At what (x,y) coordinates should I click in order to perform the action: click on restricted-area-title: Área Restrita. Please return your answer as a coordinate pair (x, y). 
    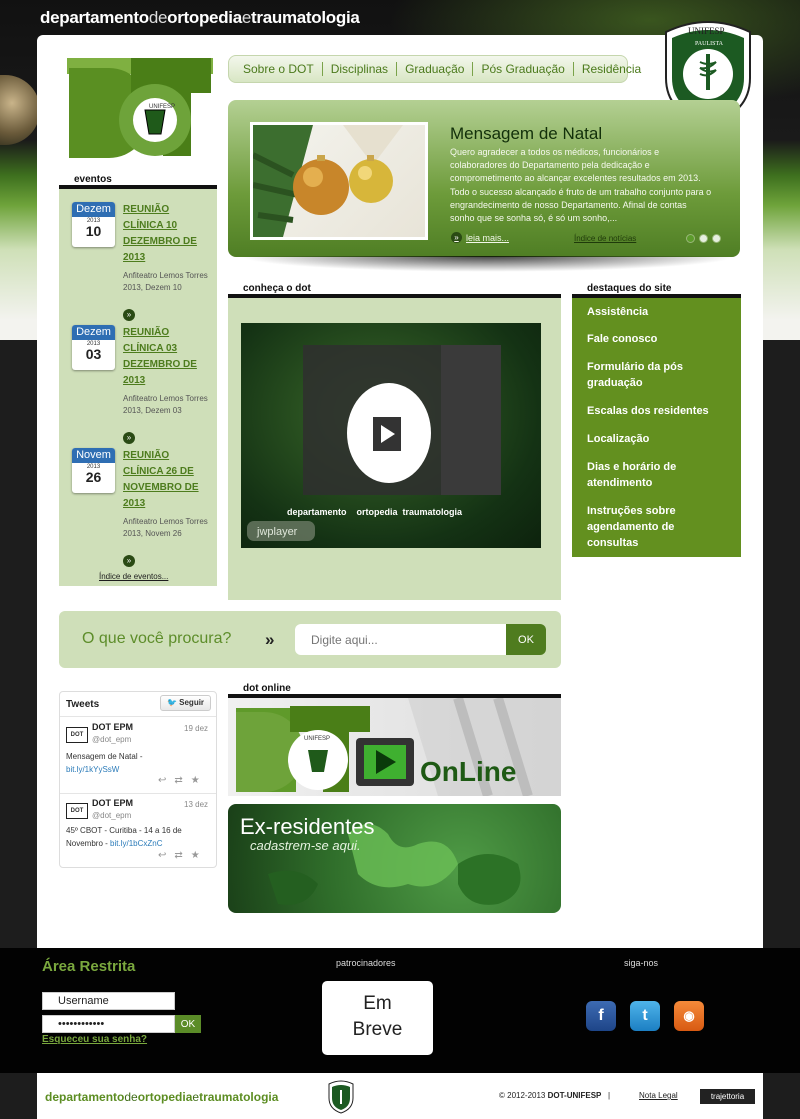
    Looking at the image, I should click on (89, 966).